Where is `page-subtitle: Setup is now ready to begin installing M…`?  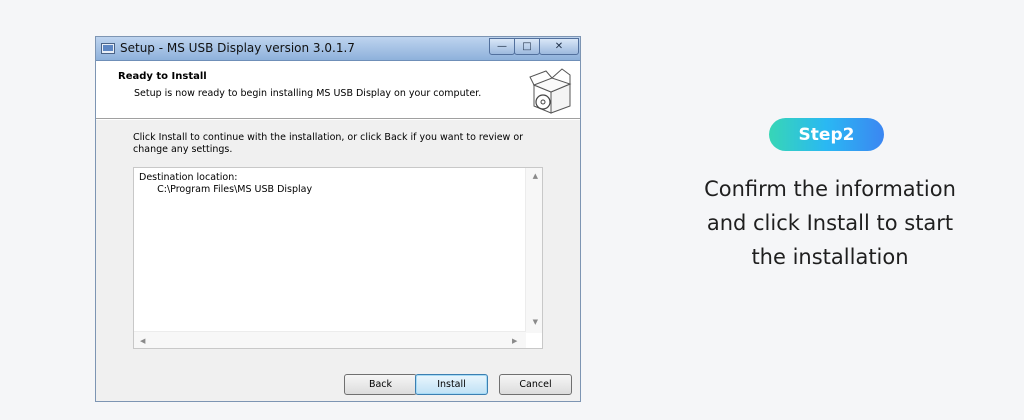 page-subtitle: Setup is now ready to begin installing M… is located at coordinates (308, 93).